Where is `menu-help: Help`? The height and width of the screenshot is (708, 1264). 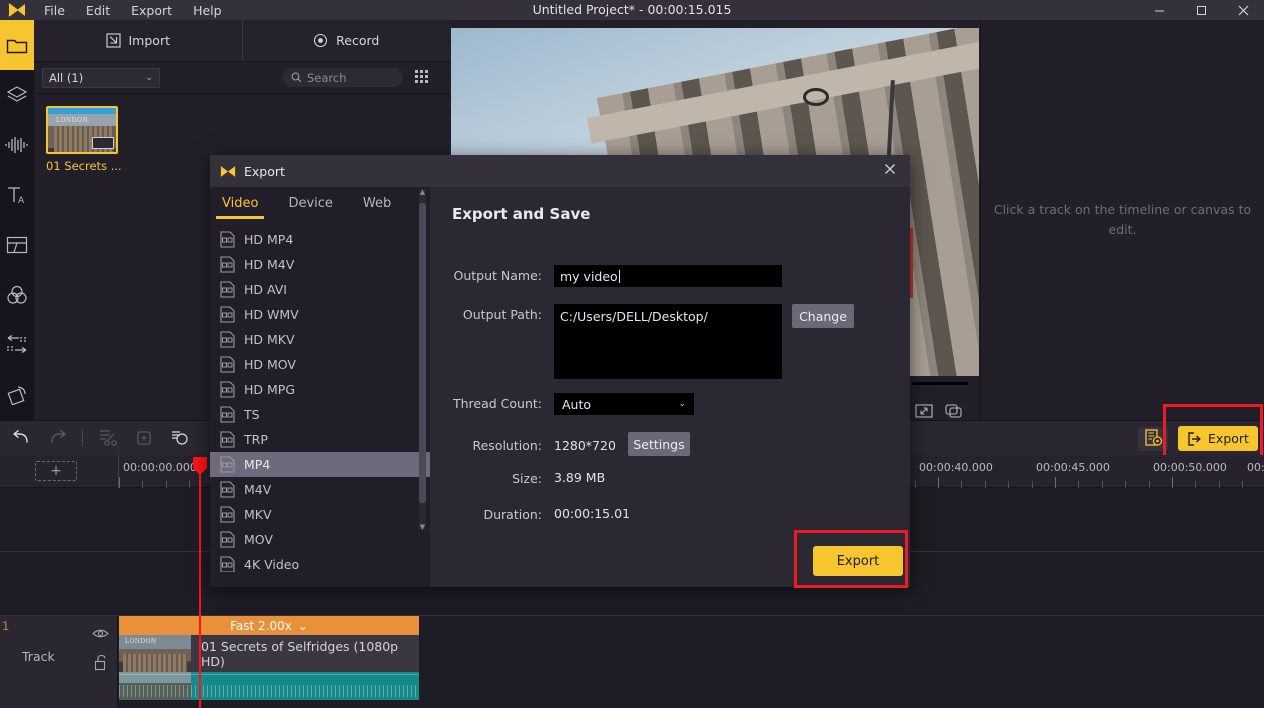 menu-help: Help is located at coordinates (207, 10).